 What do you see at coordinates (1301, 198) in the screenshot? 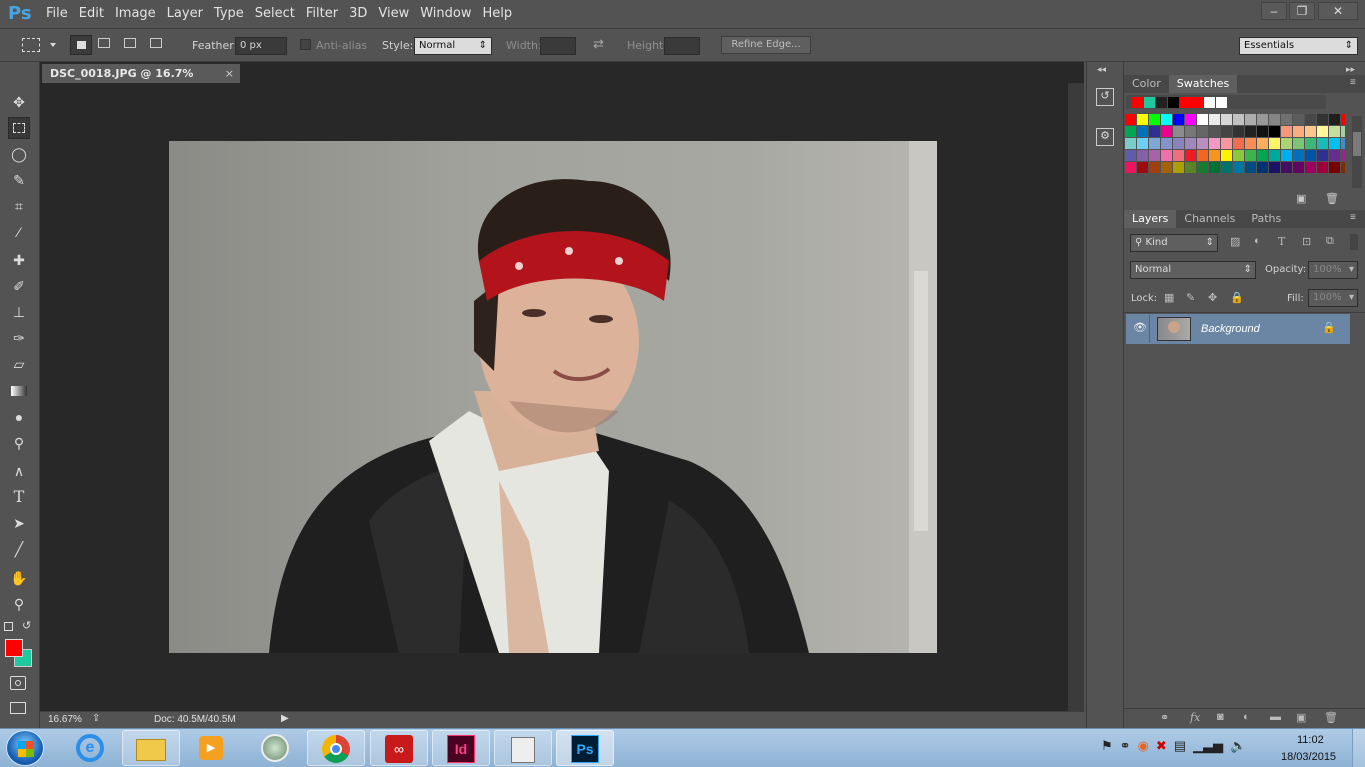
I see `new-swatch-icon: ▣` at bounding box center [1301, 198].